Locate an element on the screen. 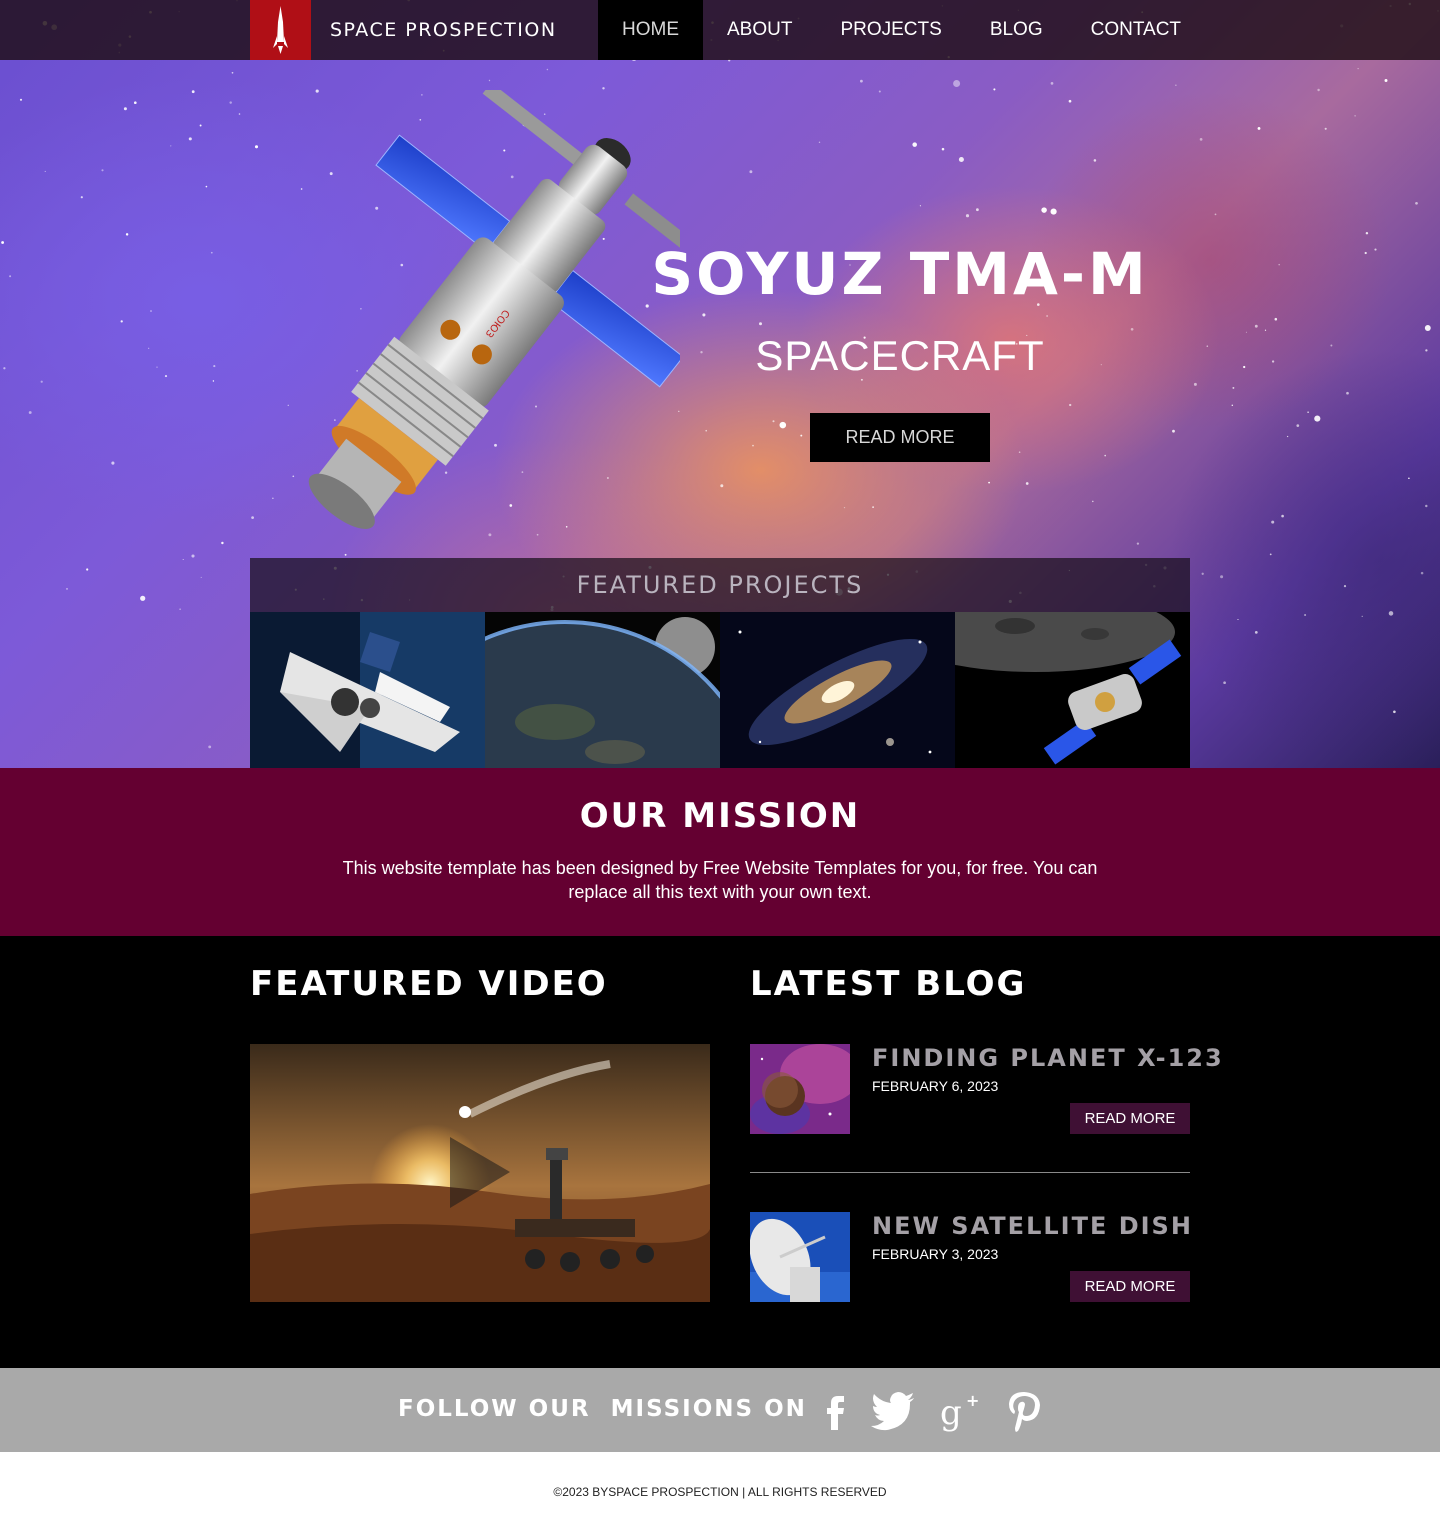  twitter-icon is located at coordinates (893, 1411).